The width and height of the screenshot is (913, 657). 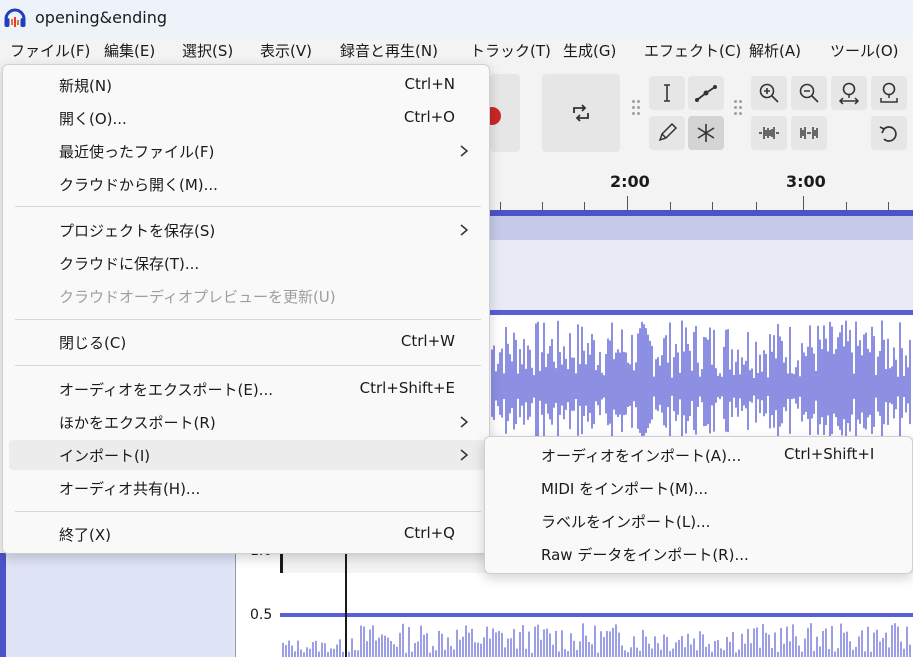 I want to click on zoom-out-icon, so click(x=809, y=93).